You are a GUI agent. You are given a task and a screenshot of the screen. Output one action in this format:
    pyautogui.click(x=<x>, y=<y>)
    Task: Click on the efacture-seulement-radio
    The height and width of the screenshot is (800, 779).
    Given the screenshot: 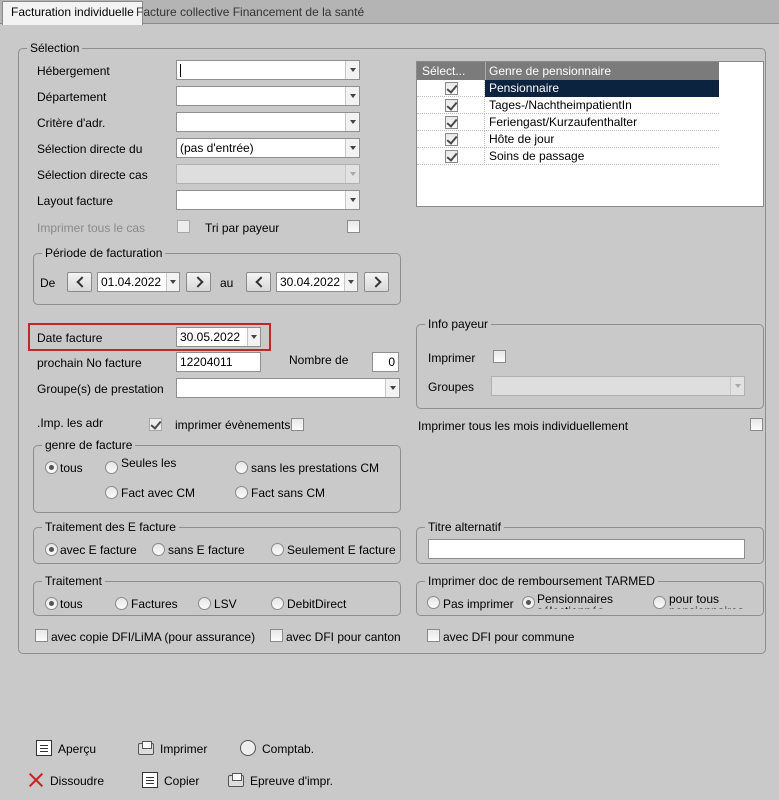 What is the action you would take?
    pyautogui.click(x=277, y=549)
    